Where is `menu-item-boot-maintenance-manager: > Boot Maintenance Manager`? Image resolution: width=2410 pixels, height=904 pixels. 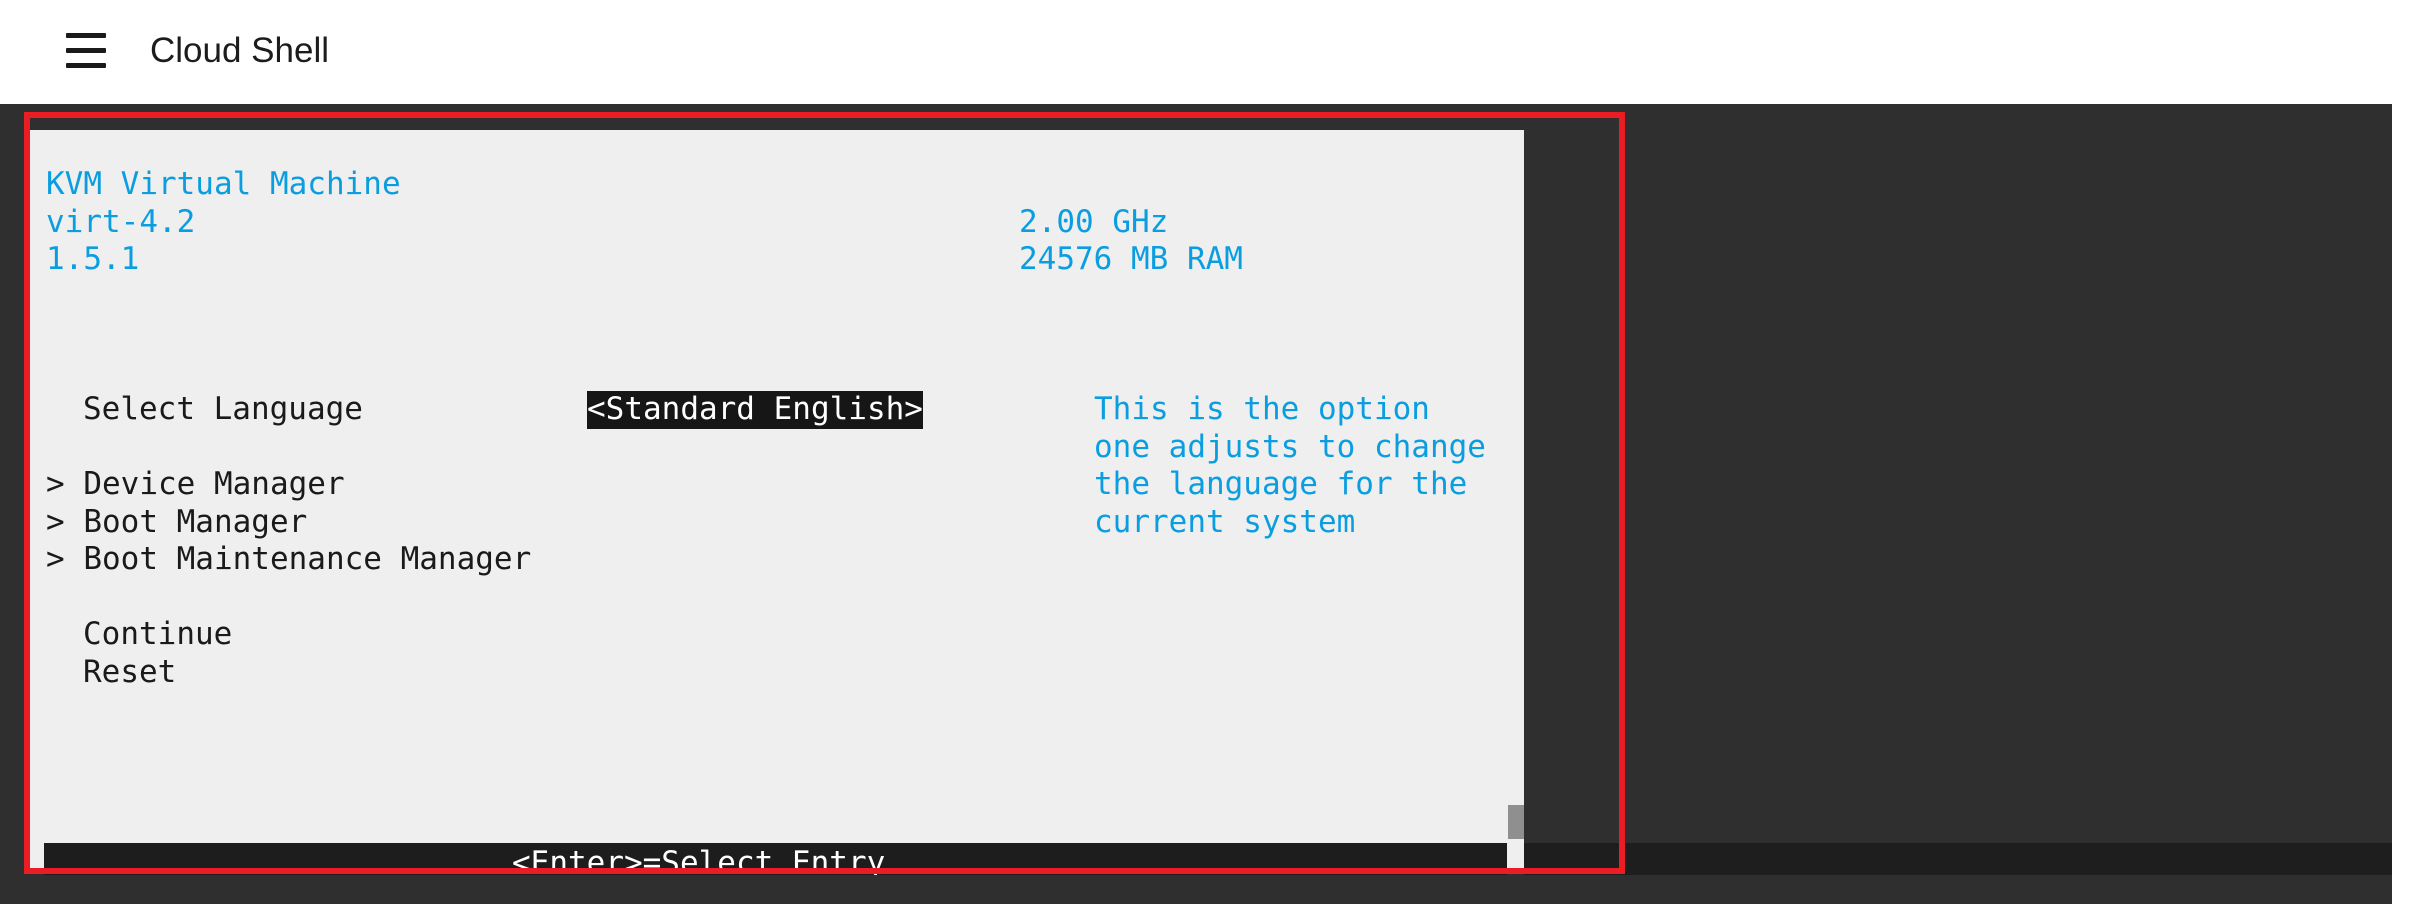 menu-item-boot-maintenance-manager: > Boot Maintenance Manager is located at coordinates (288, 560).